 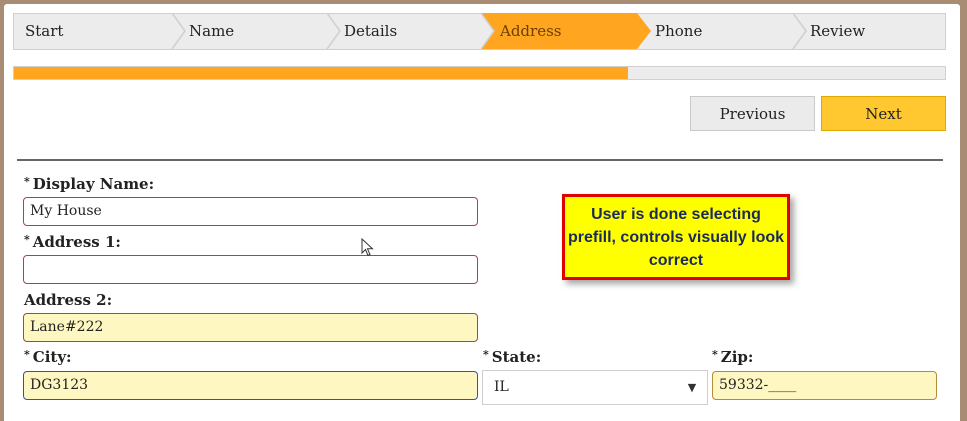 What do you see at coordinates (44, 31) in the screenshot?
I see `step-label: Start` at bounding box center [44, 31].